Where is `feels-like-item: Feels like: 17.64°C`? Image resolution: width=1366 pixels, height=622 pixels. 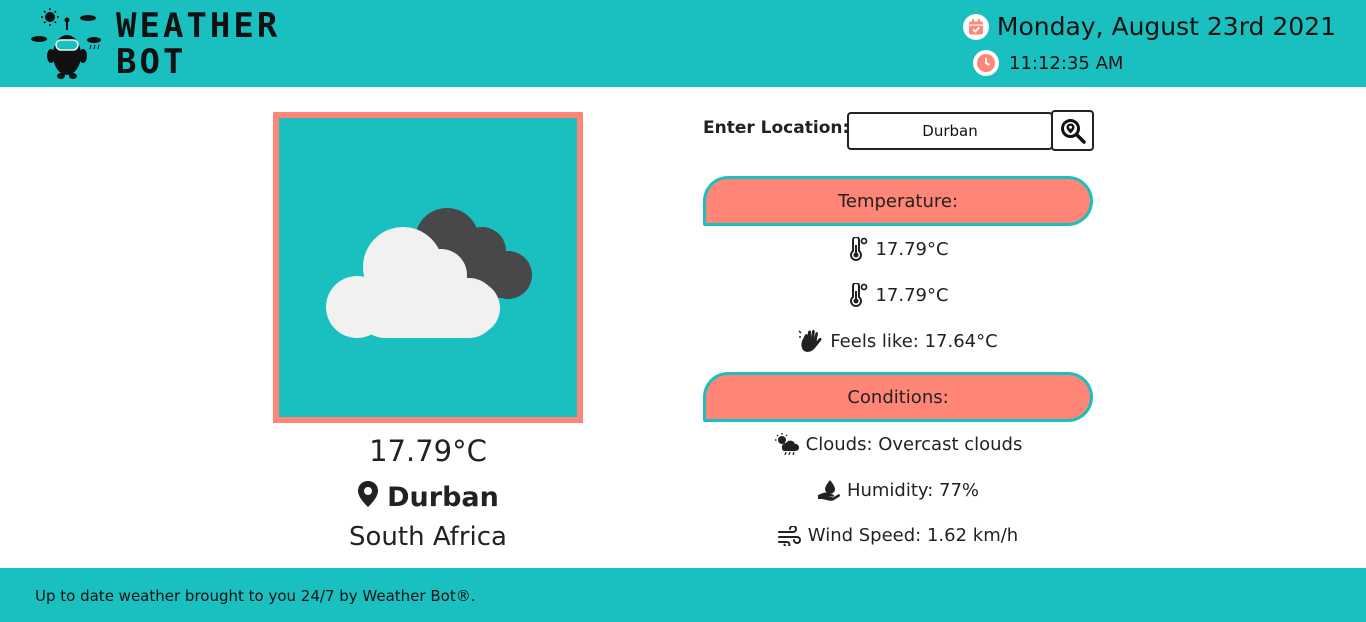 feels-like-item: Feels like: 17.64°C is located at coordinates (898, 341).